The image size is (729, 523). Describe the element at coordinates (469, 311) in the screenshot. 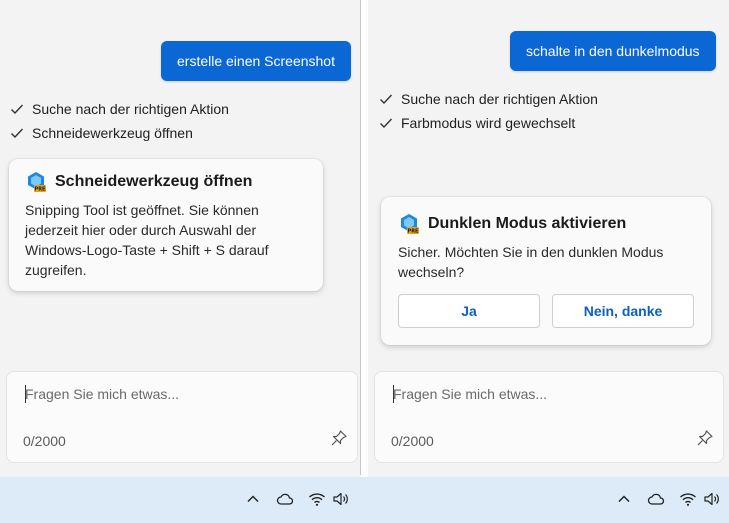

I see `yes-button: Ja` at that location.